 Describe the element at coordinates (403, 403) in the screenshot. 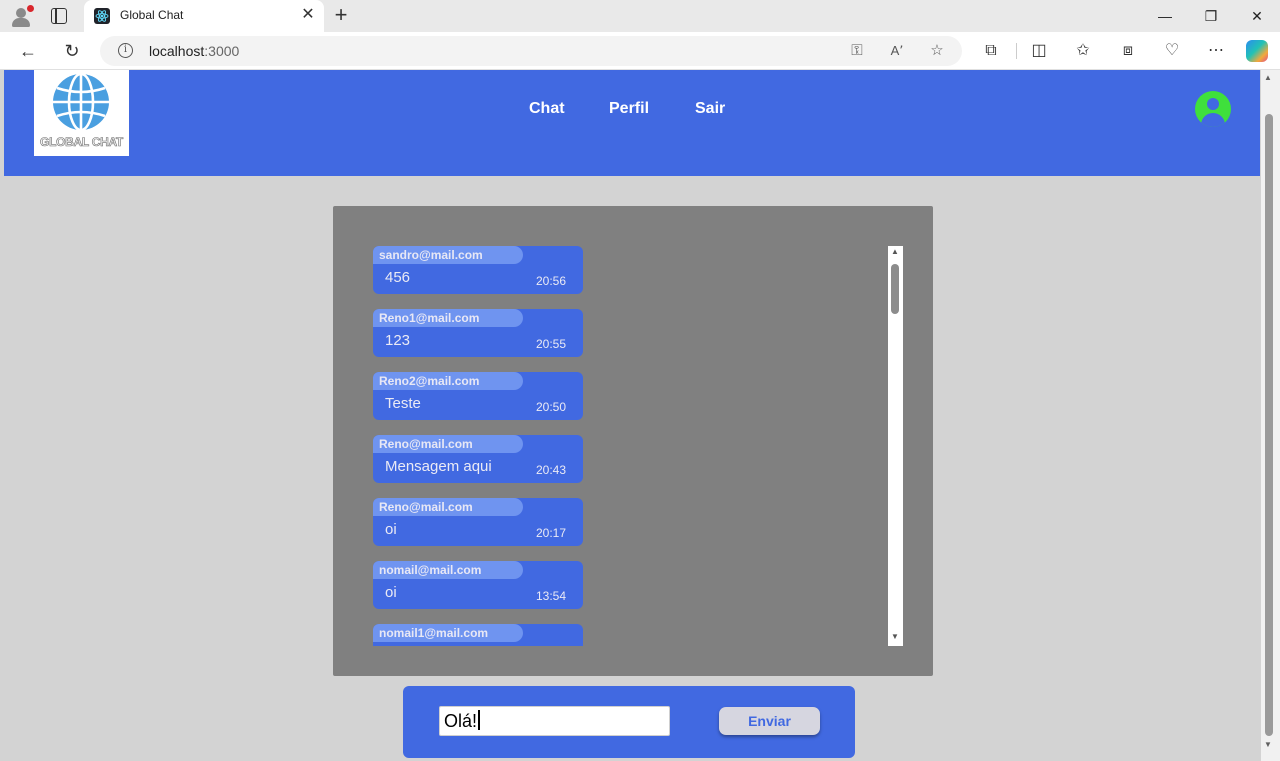

I see `message-text: Teste` at that location.